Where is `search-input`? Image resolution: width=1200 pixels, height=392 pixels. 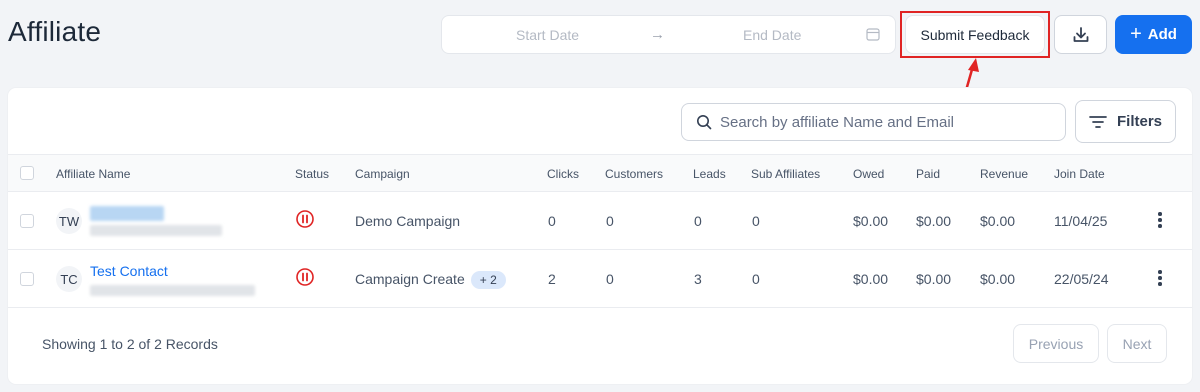 search-input is located at coordinates (890, 122).